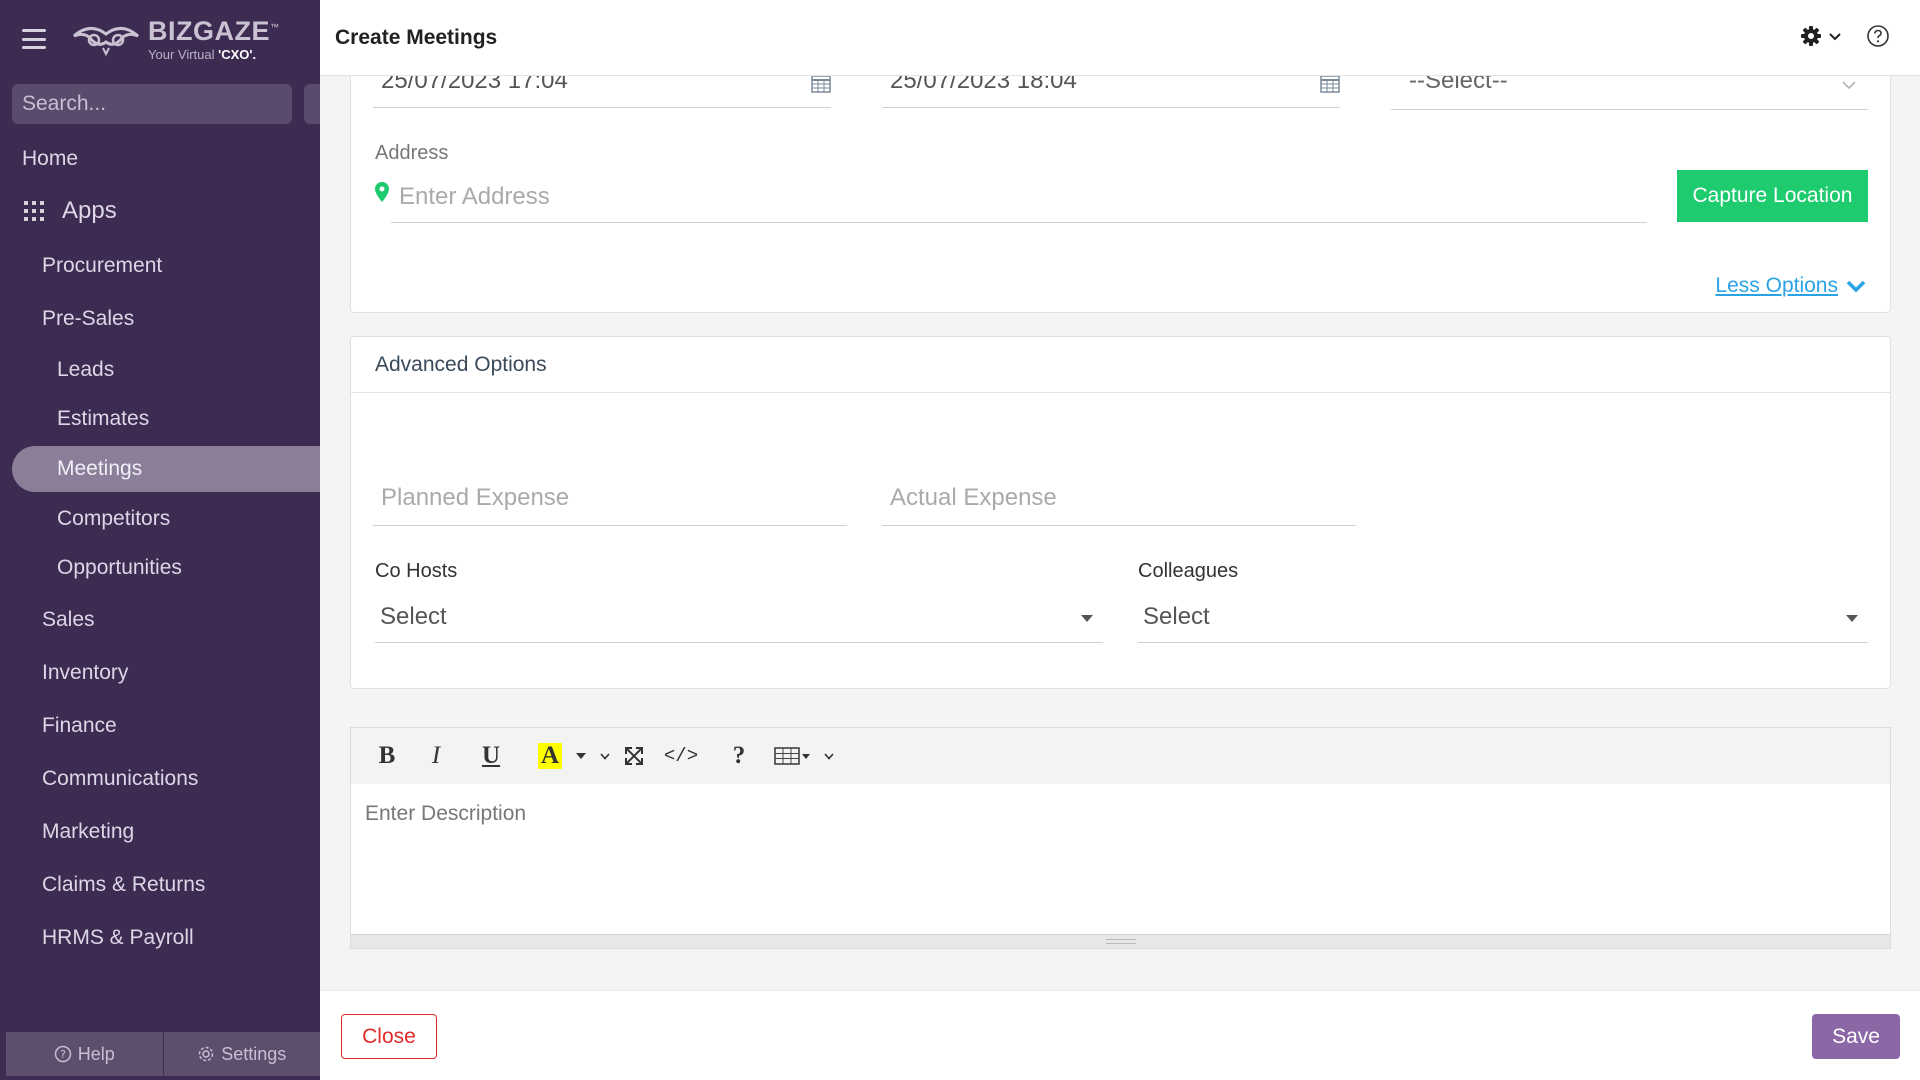 The image size is (1920, 1080). I want to click on bizgaze-logo: BIZGAZE™ Your Virtual 'CXO'., so click(175, 38).